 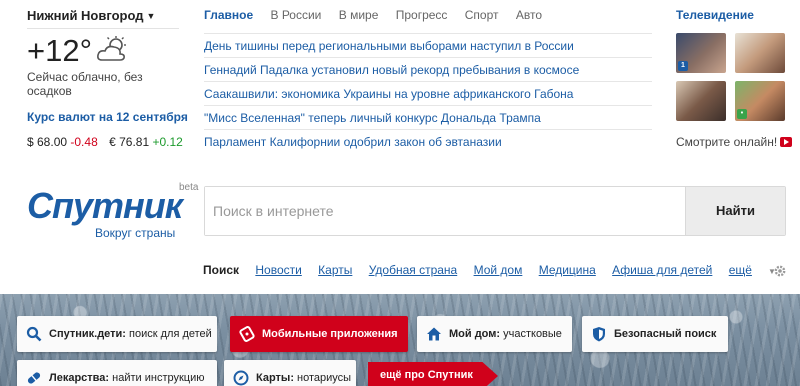 I want to click on search-form: Найти, so click(x=495, y=211).